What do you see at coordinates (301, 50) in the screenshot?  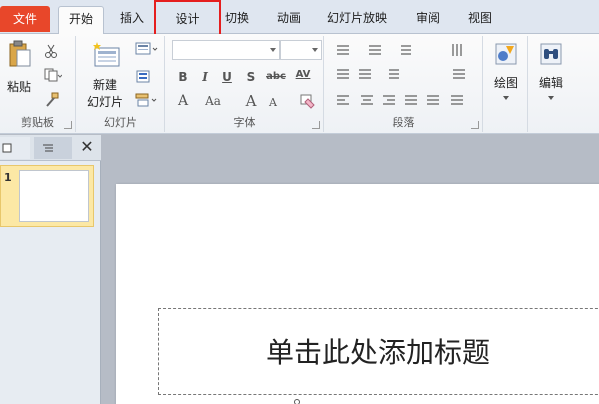 I see `font-size-combo` at bounding box center [301, 50].